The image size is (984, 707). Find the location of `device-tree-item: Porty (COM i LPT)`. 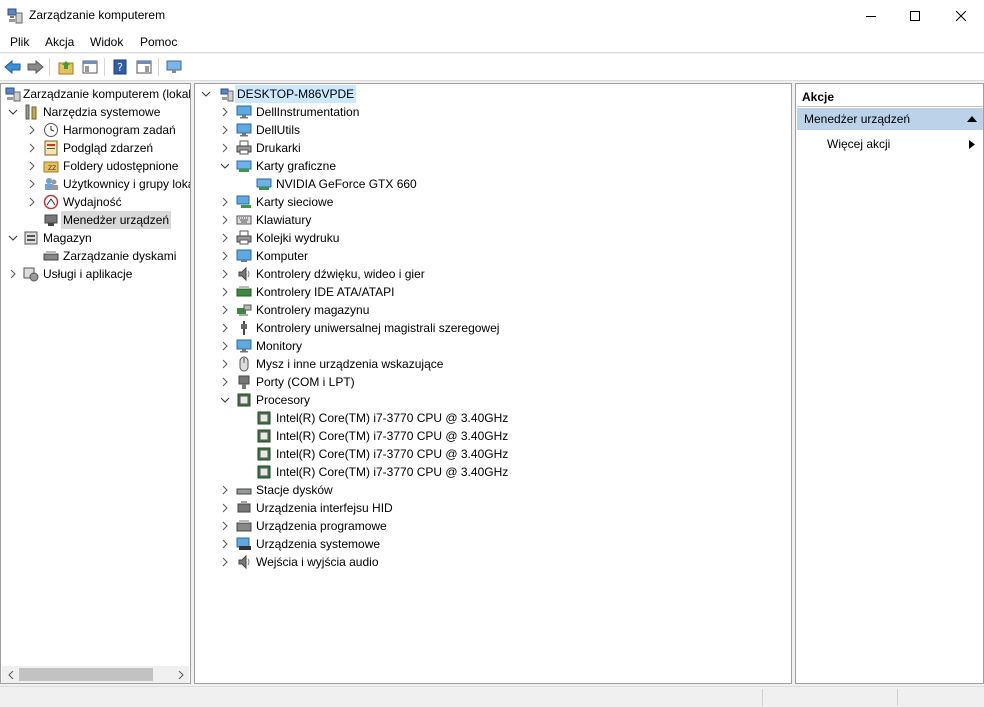

device-tree-item: Porty (COM i LPT) is located at coordinates (296, 382).